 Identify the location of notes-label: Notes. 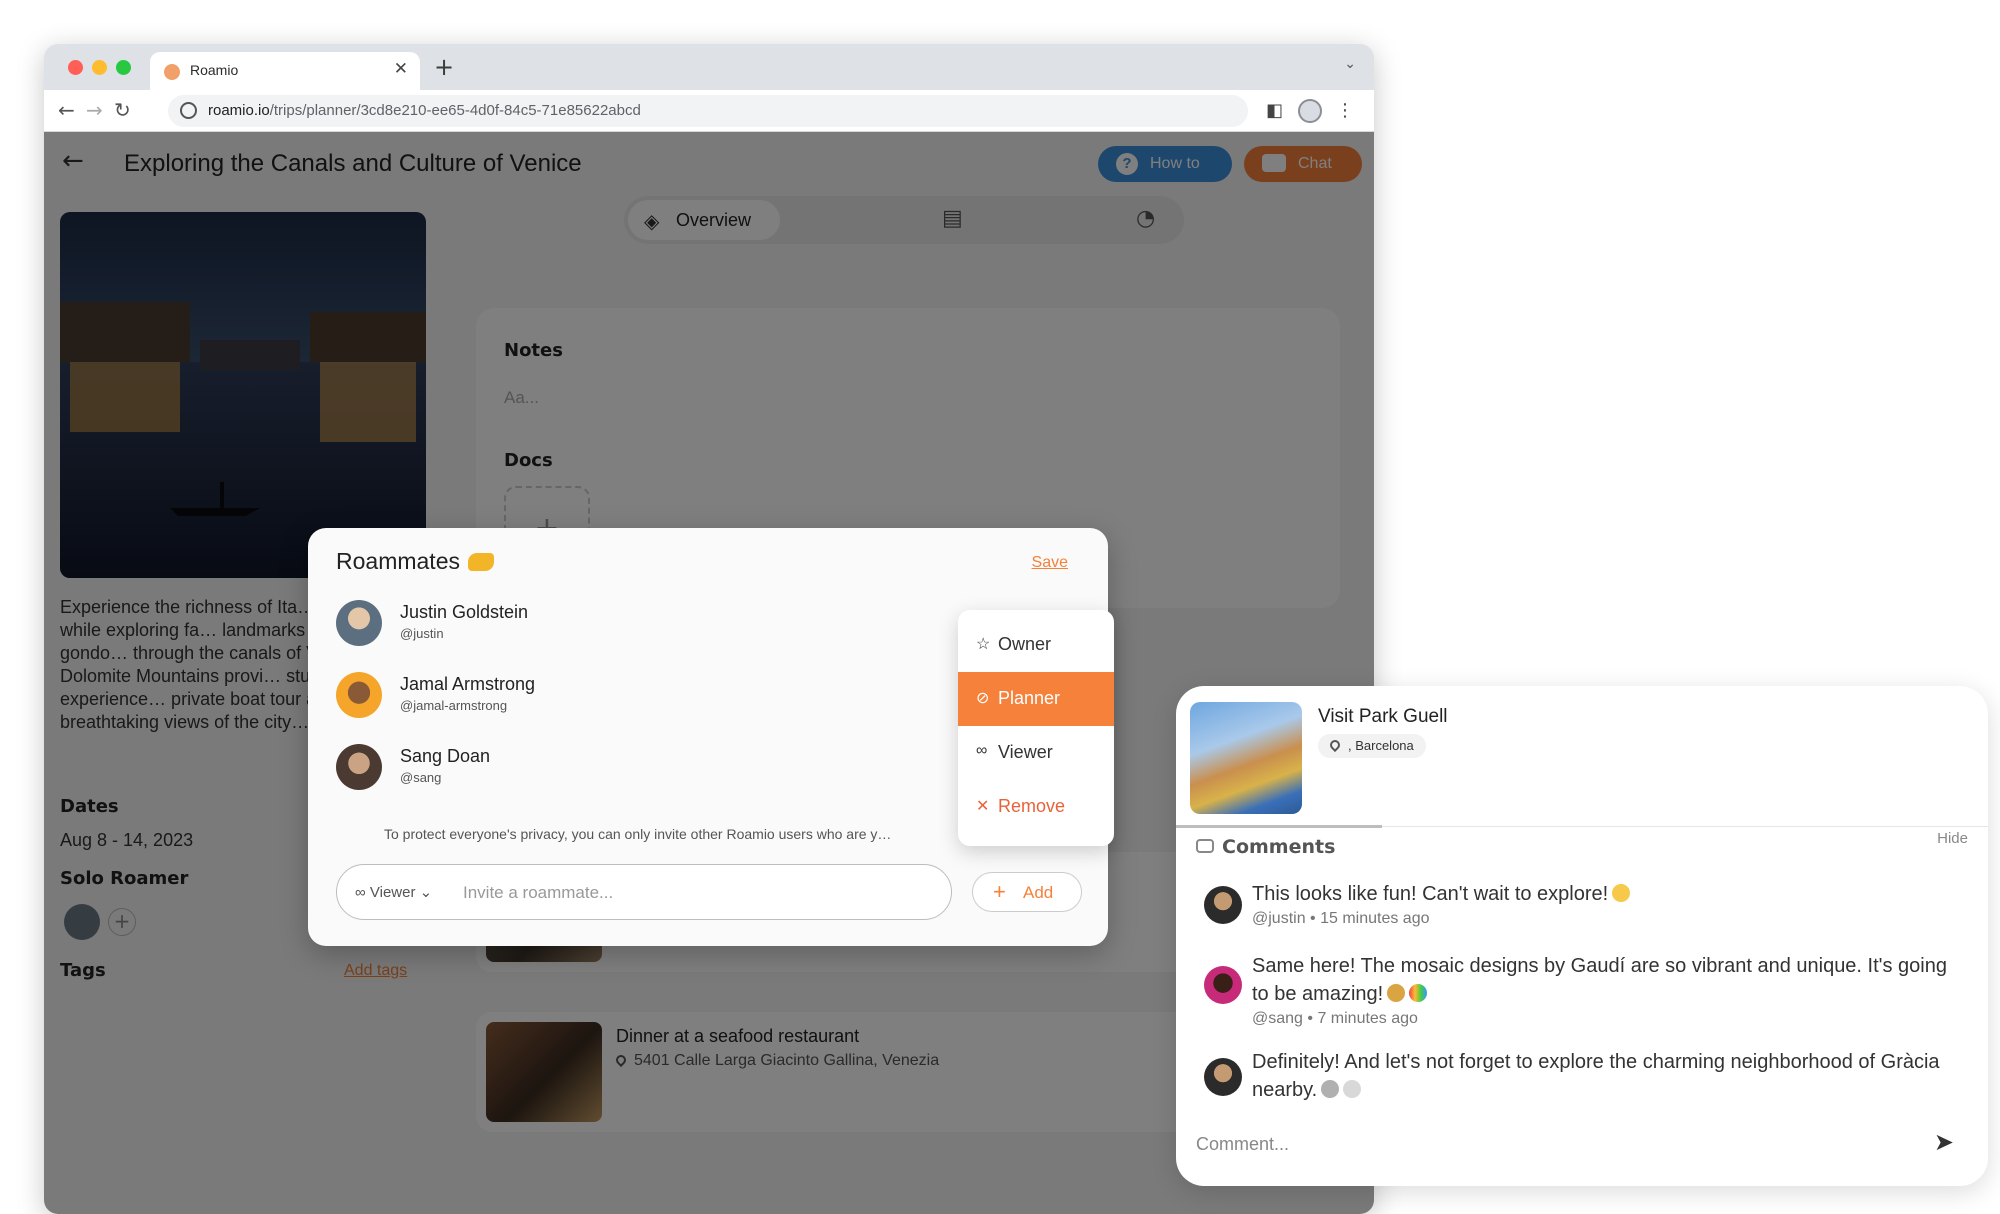
(533, 350).